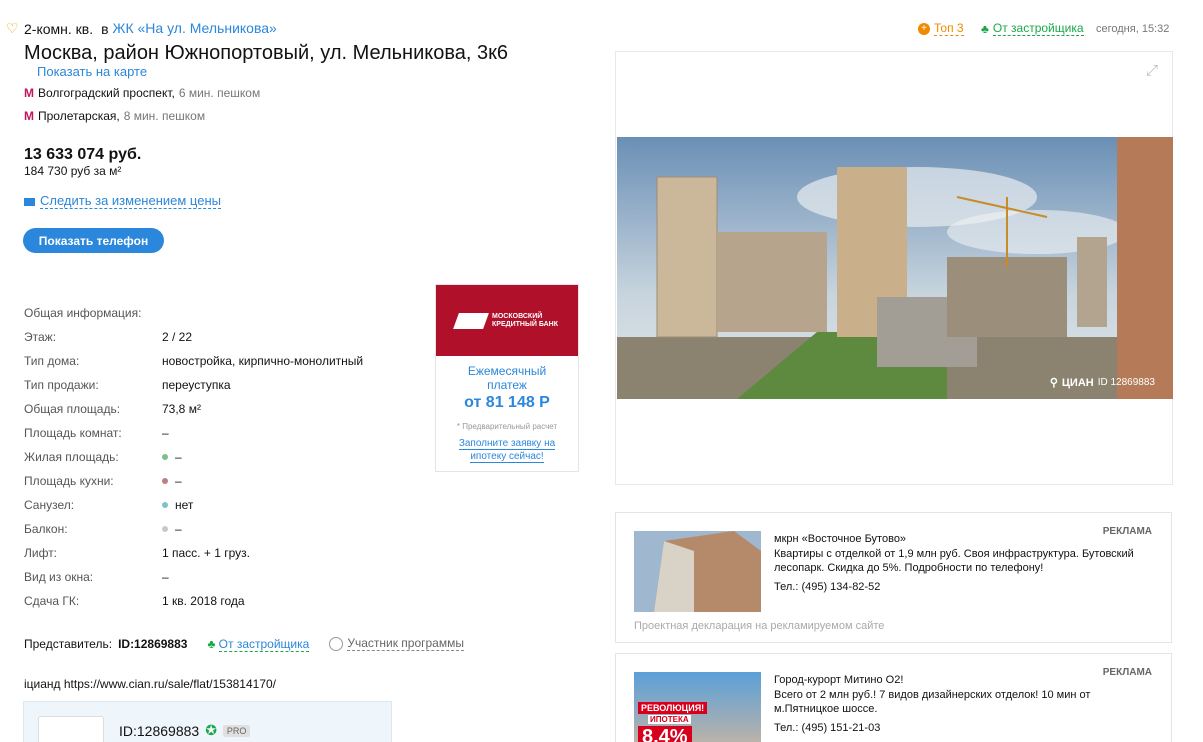  I want to click on info-row: Общая площадь: 73,8 м², so click(112, 409).